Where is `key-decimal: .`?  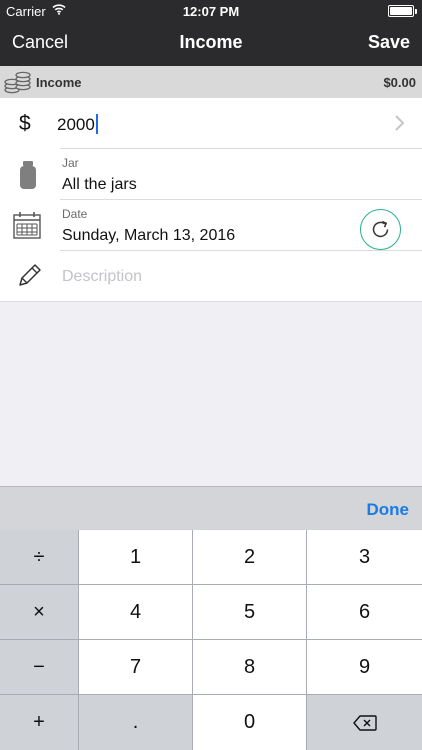
key-decimal: . is located at coordinates (135, 722).